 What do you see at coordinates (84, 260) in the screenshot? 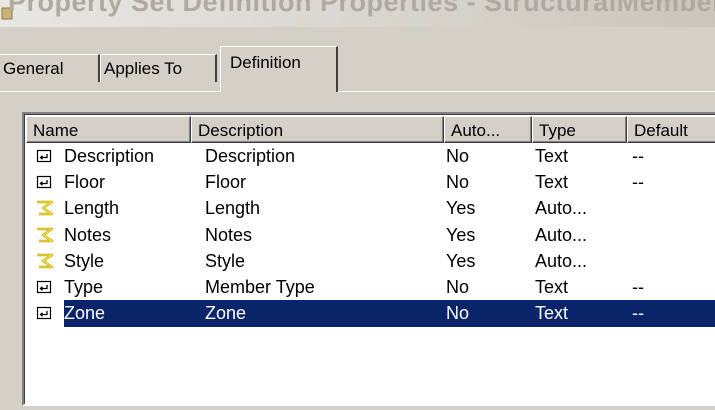
I see `cell-name: Style` at bounding box center [84, 260].